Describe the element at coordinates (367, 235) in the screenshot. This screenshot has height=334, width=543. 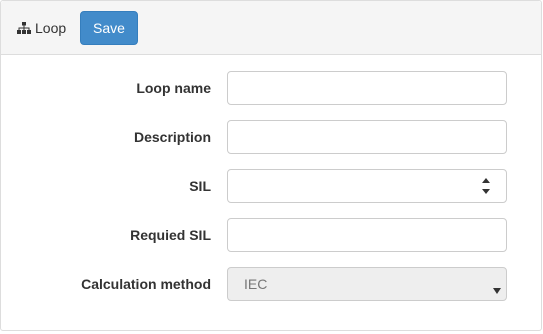
I see `required-sil-input` at that location.